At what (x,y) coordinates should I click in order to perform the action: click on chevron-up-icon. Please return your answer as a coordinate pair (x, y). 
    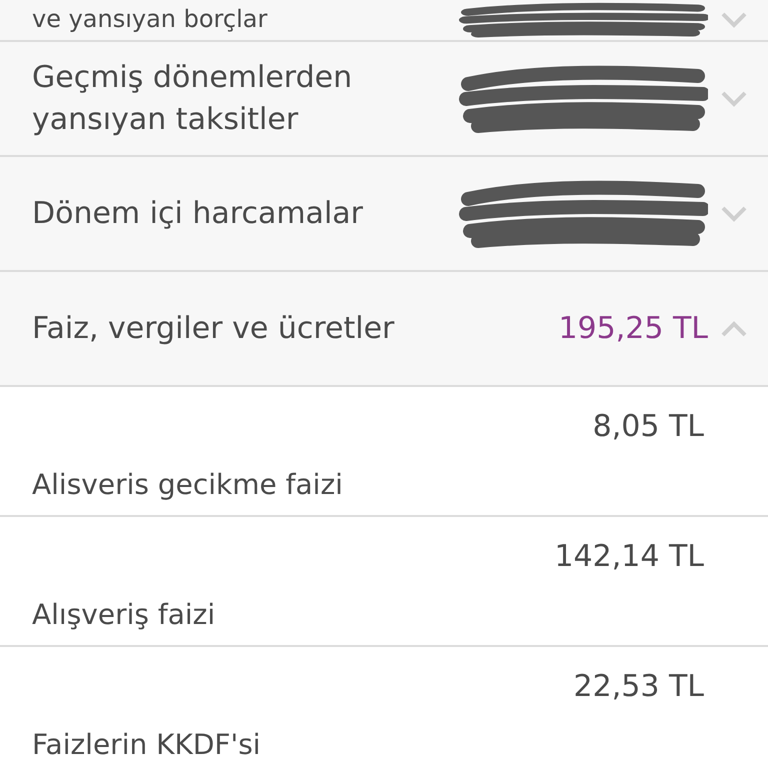
    Looking at the image, I should click on (734, 329).